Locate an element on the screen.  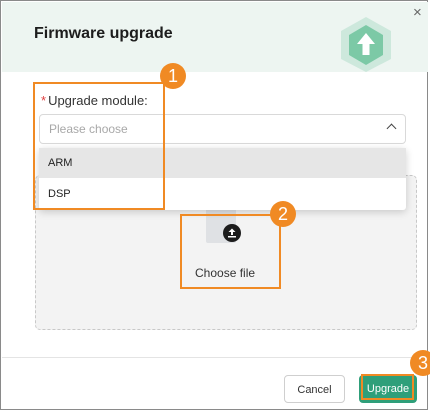
dialog-title: Firmware upgrade is located at coordinates (103, 33).